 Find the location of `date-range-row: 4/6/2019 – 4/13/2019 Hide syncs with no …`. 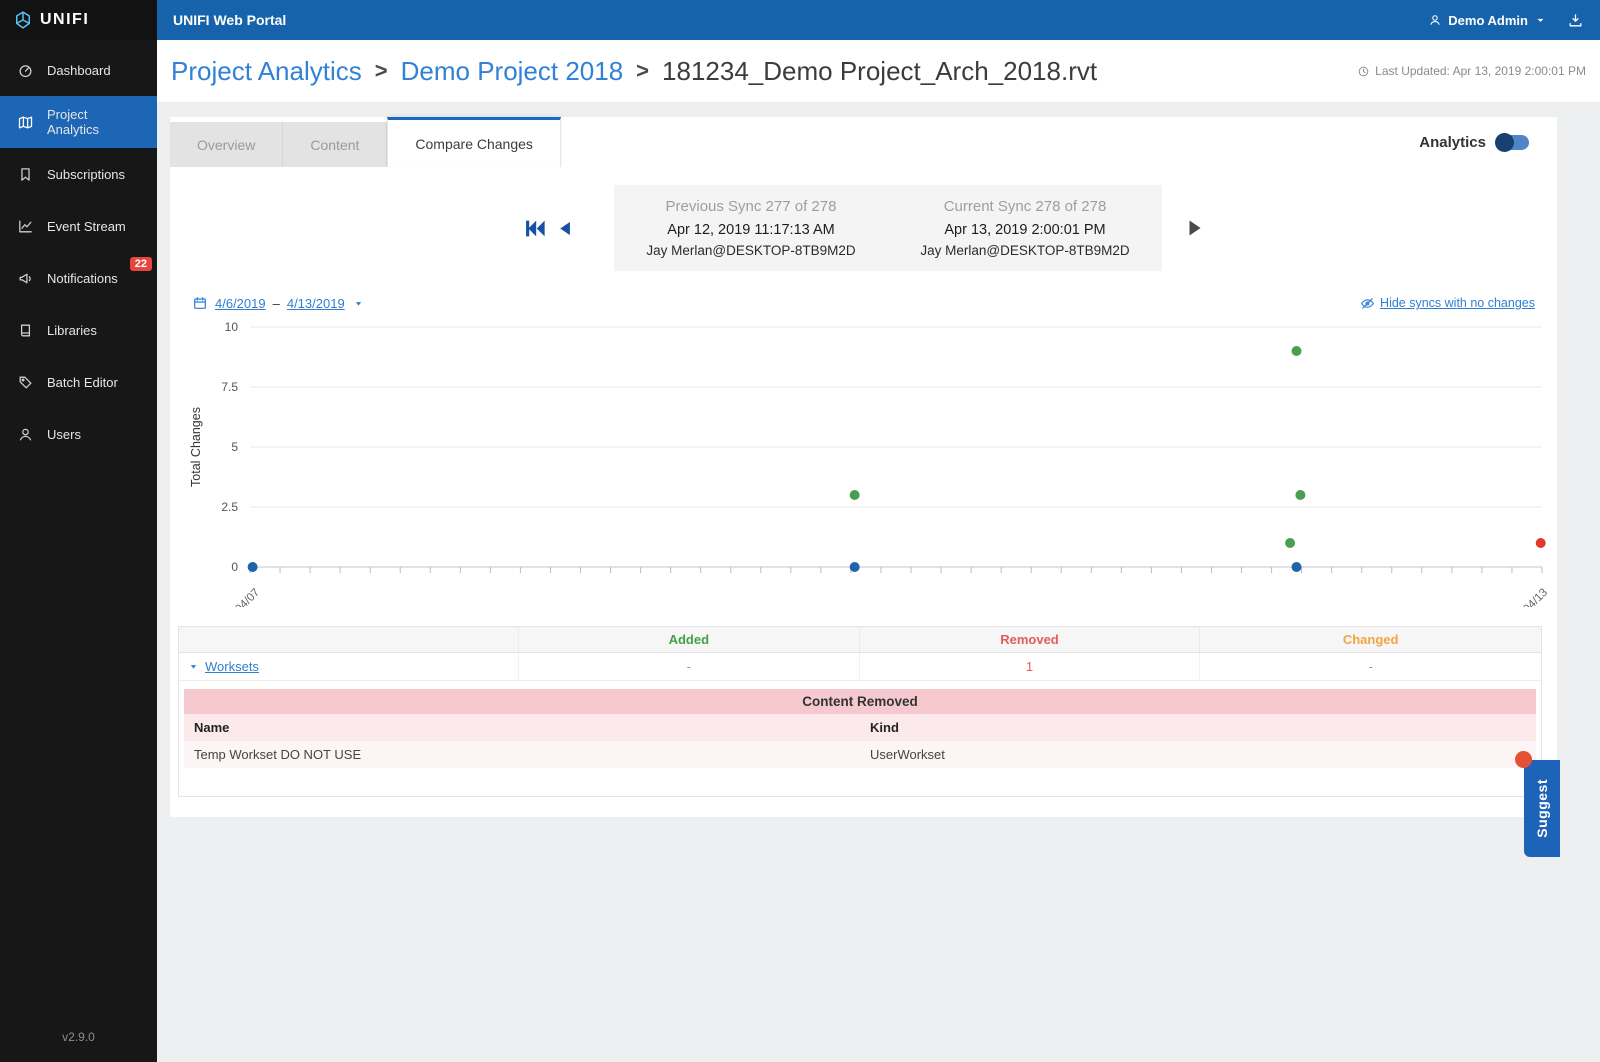

date-range-row: 4/6/2019 – 4/13/2019 Hide syncs with no … is located at coordinates (863, 303).